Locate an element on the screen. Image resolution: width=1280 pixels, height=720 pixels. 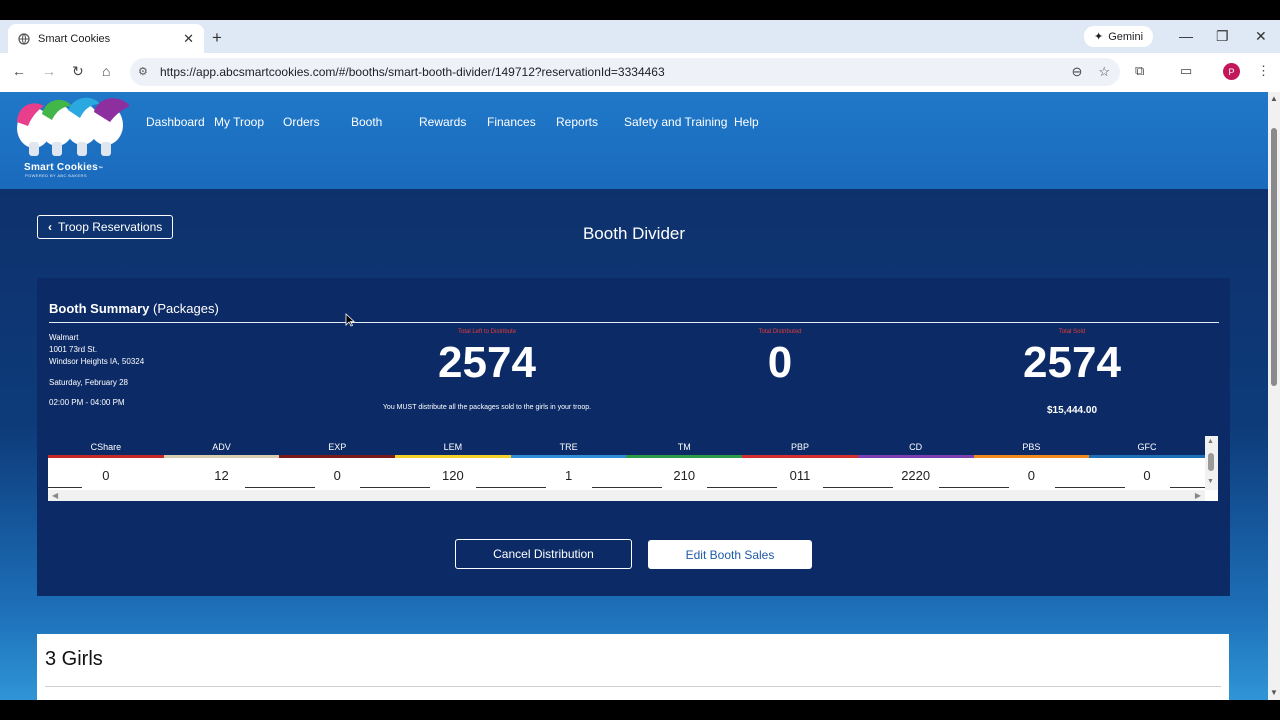
scroll-thumb is located at coordinates (1211, 462).